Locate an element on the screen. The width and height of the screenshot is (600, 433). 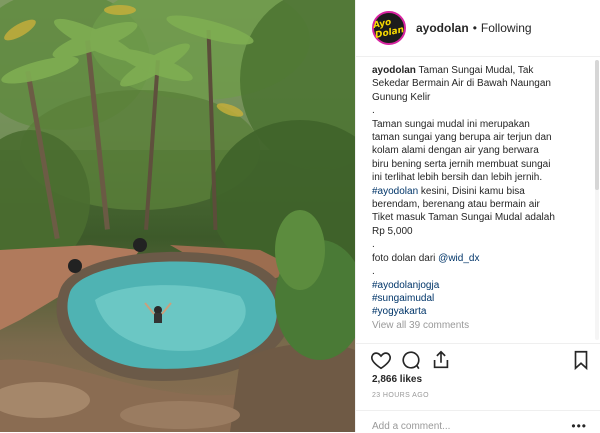
avatar: Ayo Dolan is located at coordinates (389, 28).